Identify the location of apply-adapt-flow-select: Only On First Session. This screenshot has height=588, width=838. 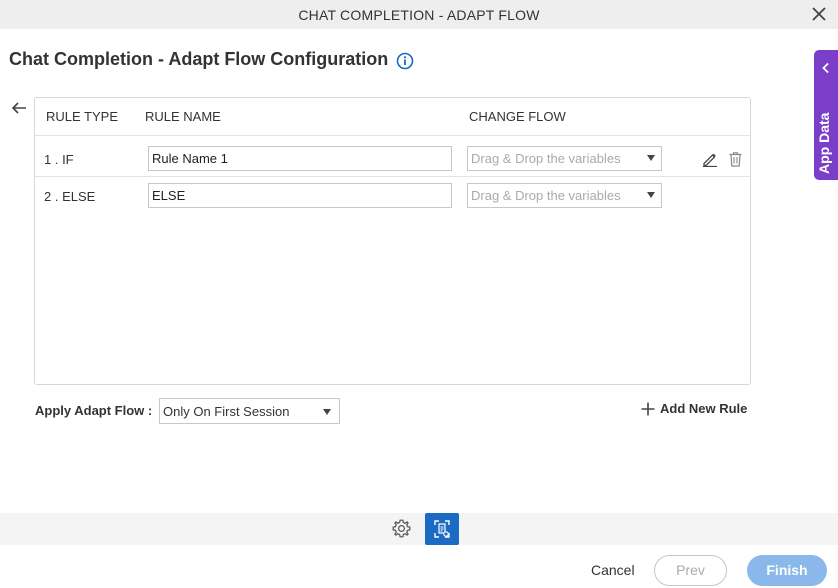
(249, 411).